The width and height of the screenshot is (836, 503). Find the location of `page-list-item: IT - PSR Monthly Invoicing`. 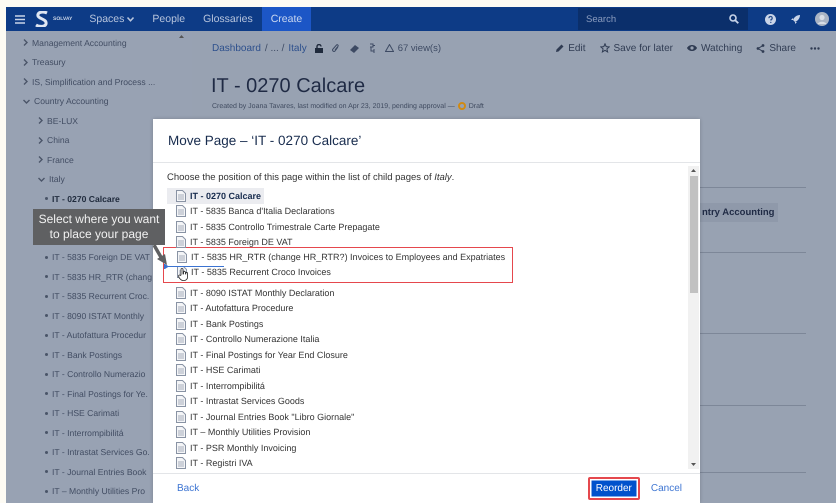

page-list-item: IT - PSR Monthly Invoicing is located at coordinates (233, 448).